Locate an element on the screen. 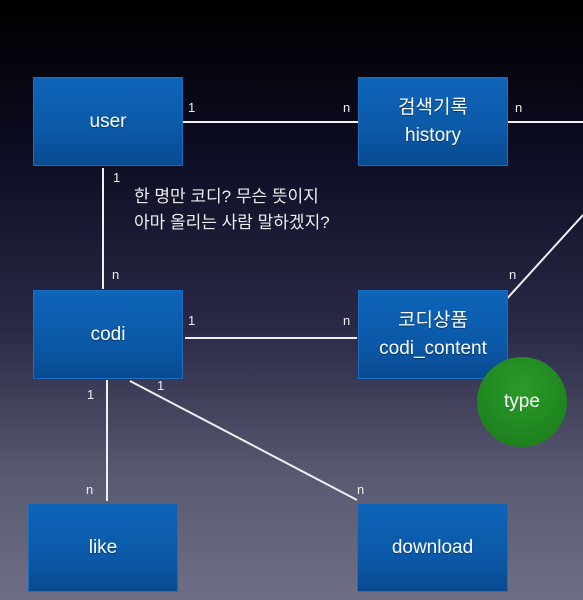 The width and height of the screenshot is (583, 600). line-content-diagonal is located at coordinates (542, 259).